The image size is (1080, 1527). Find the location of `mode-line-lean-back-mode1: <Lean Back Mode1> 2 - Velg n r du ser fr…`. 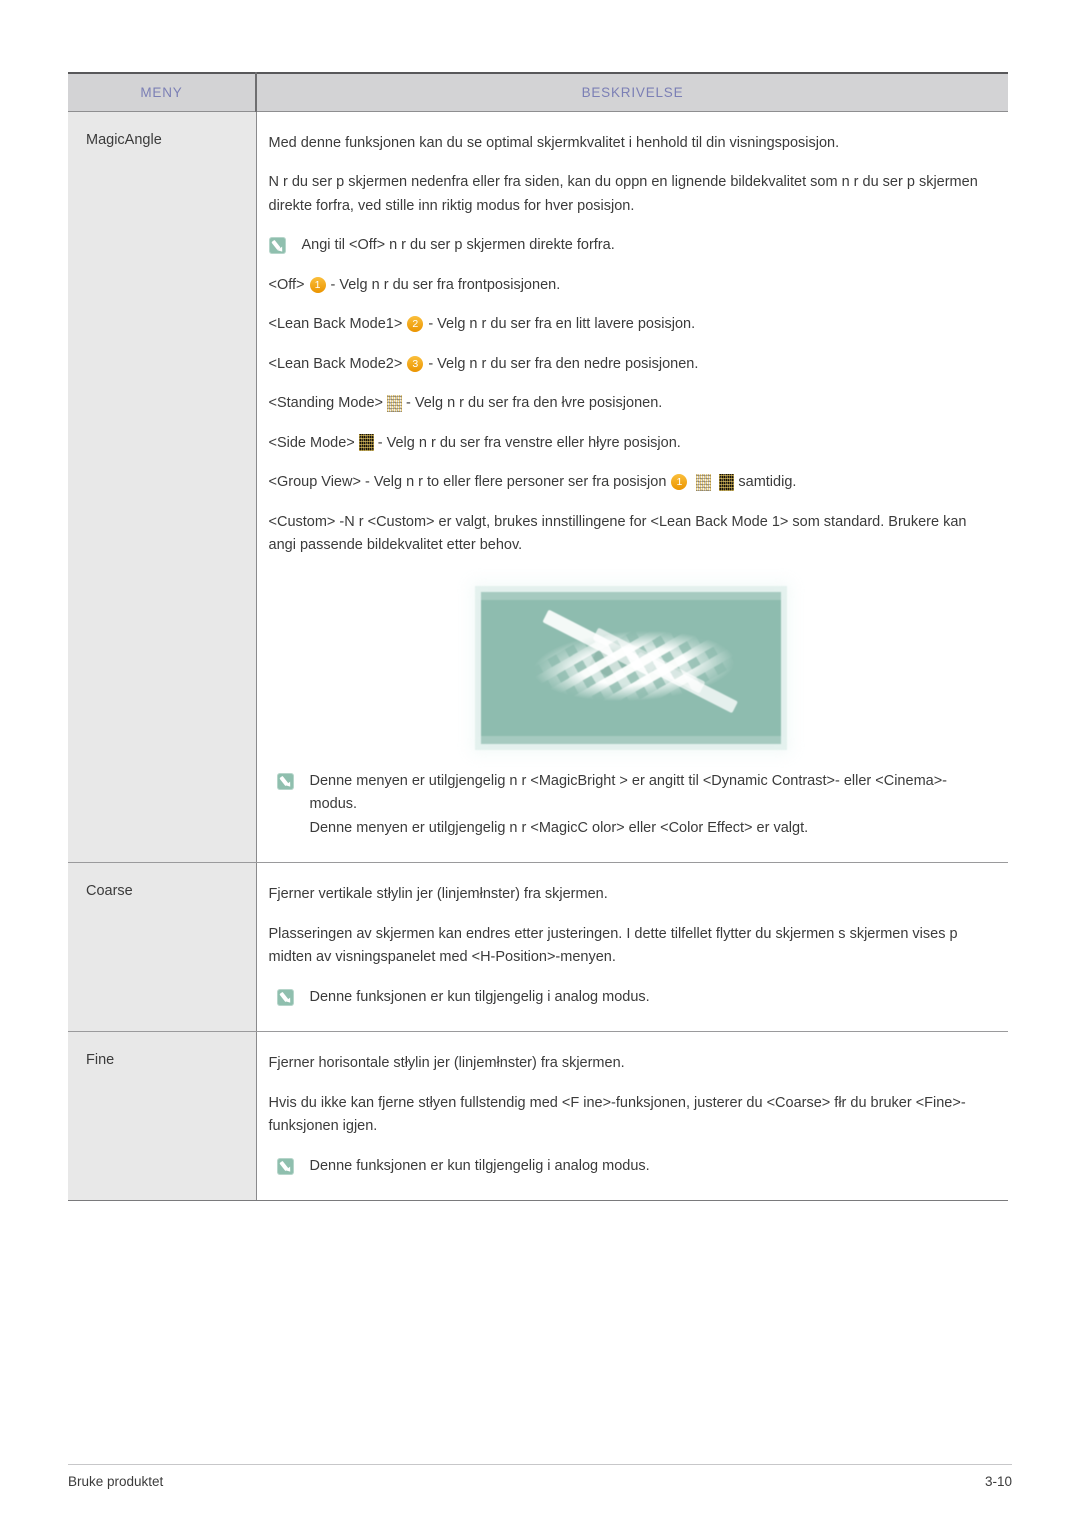

mode-line-lean-back-mode1: <Lean Back Mode1> 2 - Velg n r du ser fr… is located at coordinates (632, 324).